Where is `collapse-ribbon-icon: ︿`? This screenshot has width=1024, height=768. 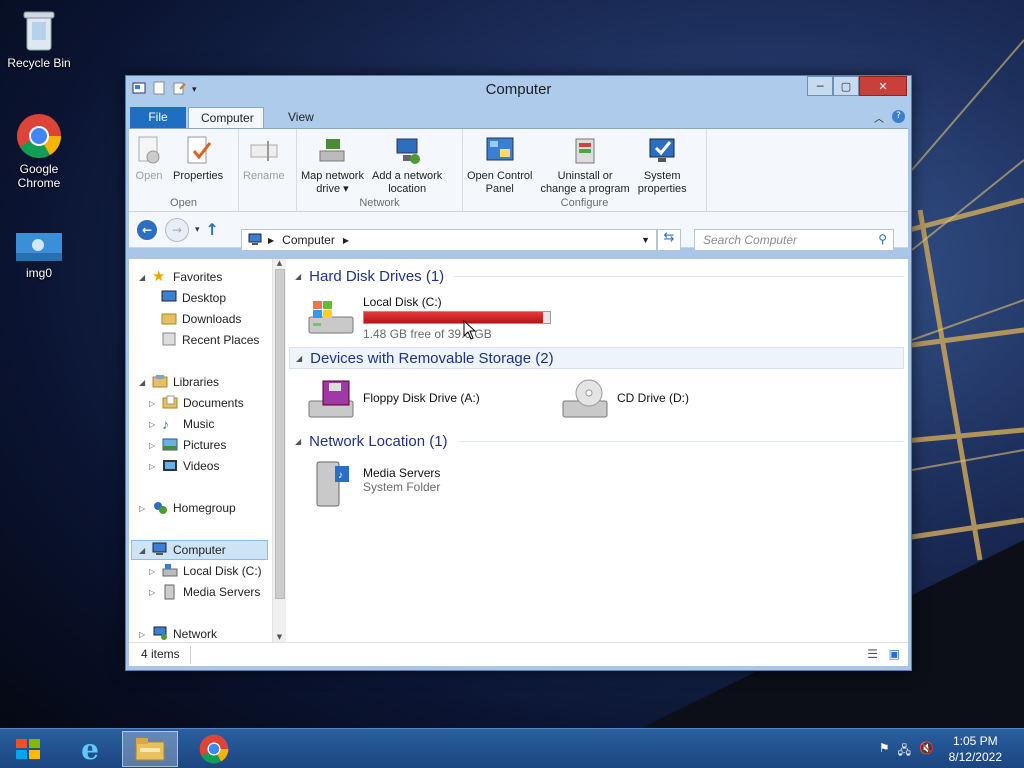
collapse-ribbon-icon: ︿ is located at coordinates (879, 117).